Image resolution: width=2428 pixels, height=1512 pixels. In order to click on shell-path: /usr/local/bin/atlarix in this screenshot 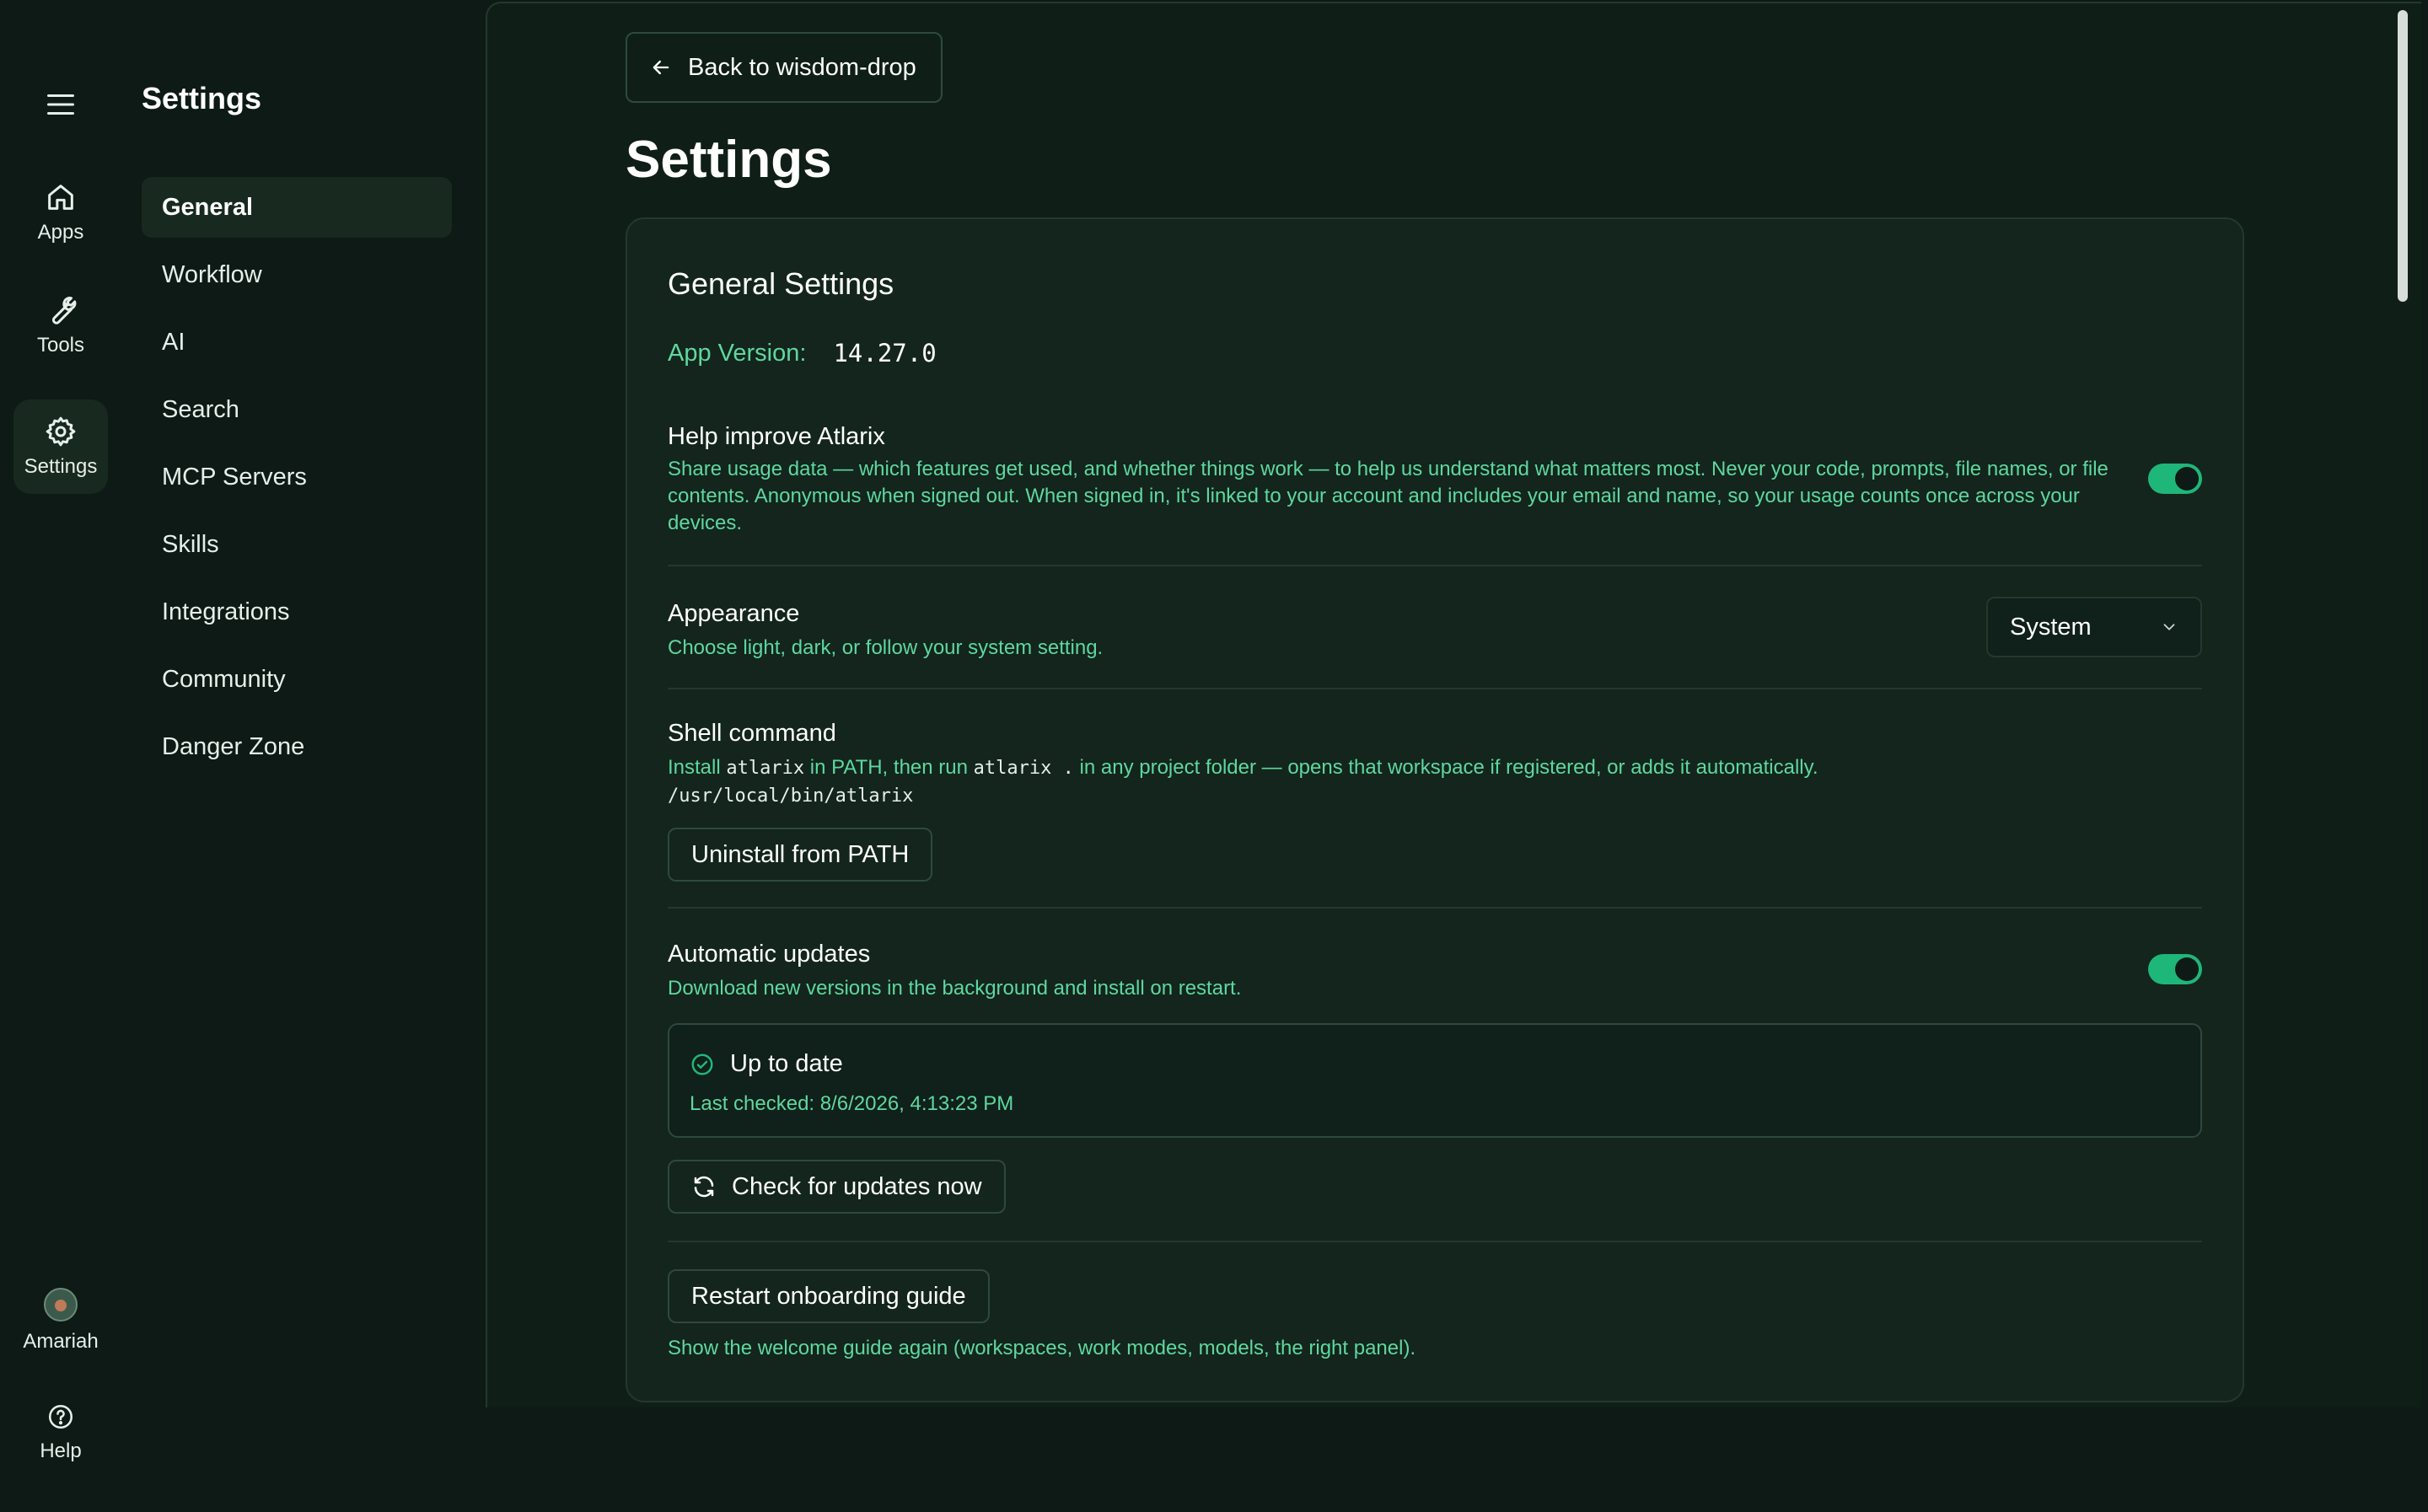, I will do `click(791, 796)`.